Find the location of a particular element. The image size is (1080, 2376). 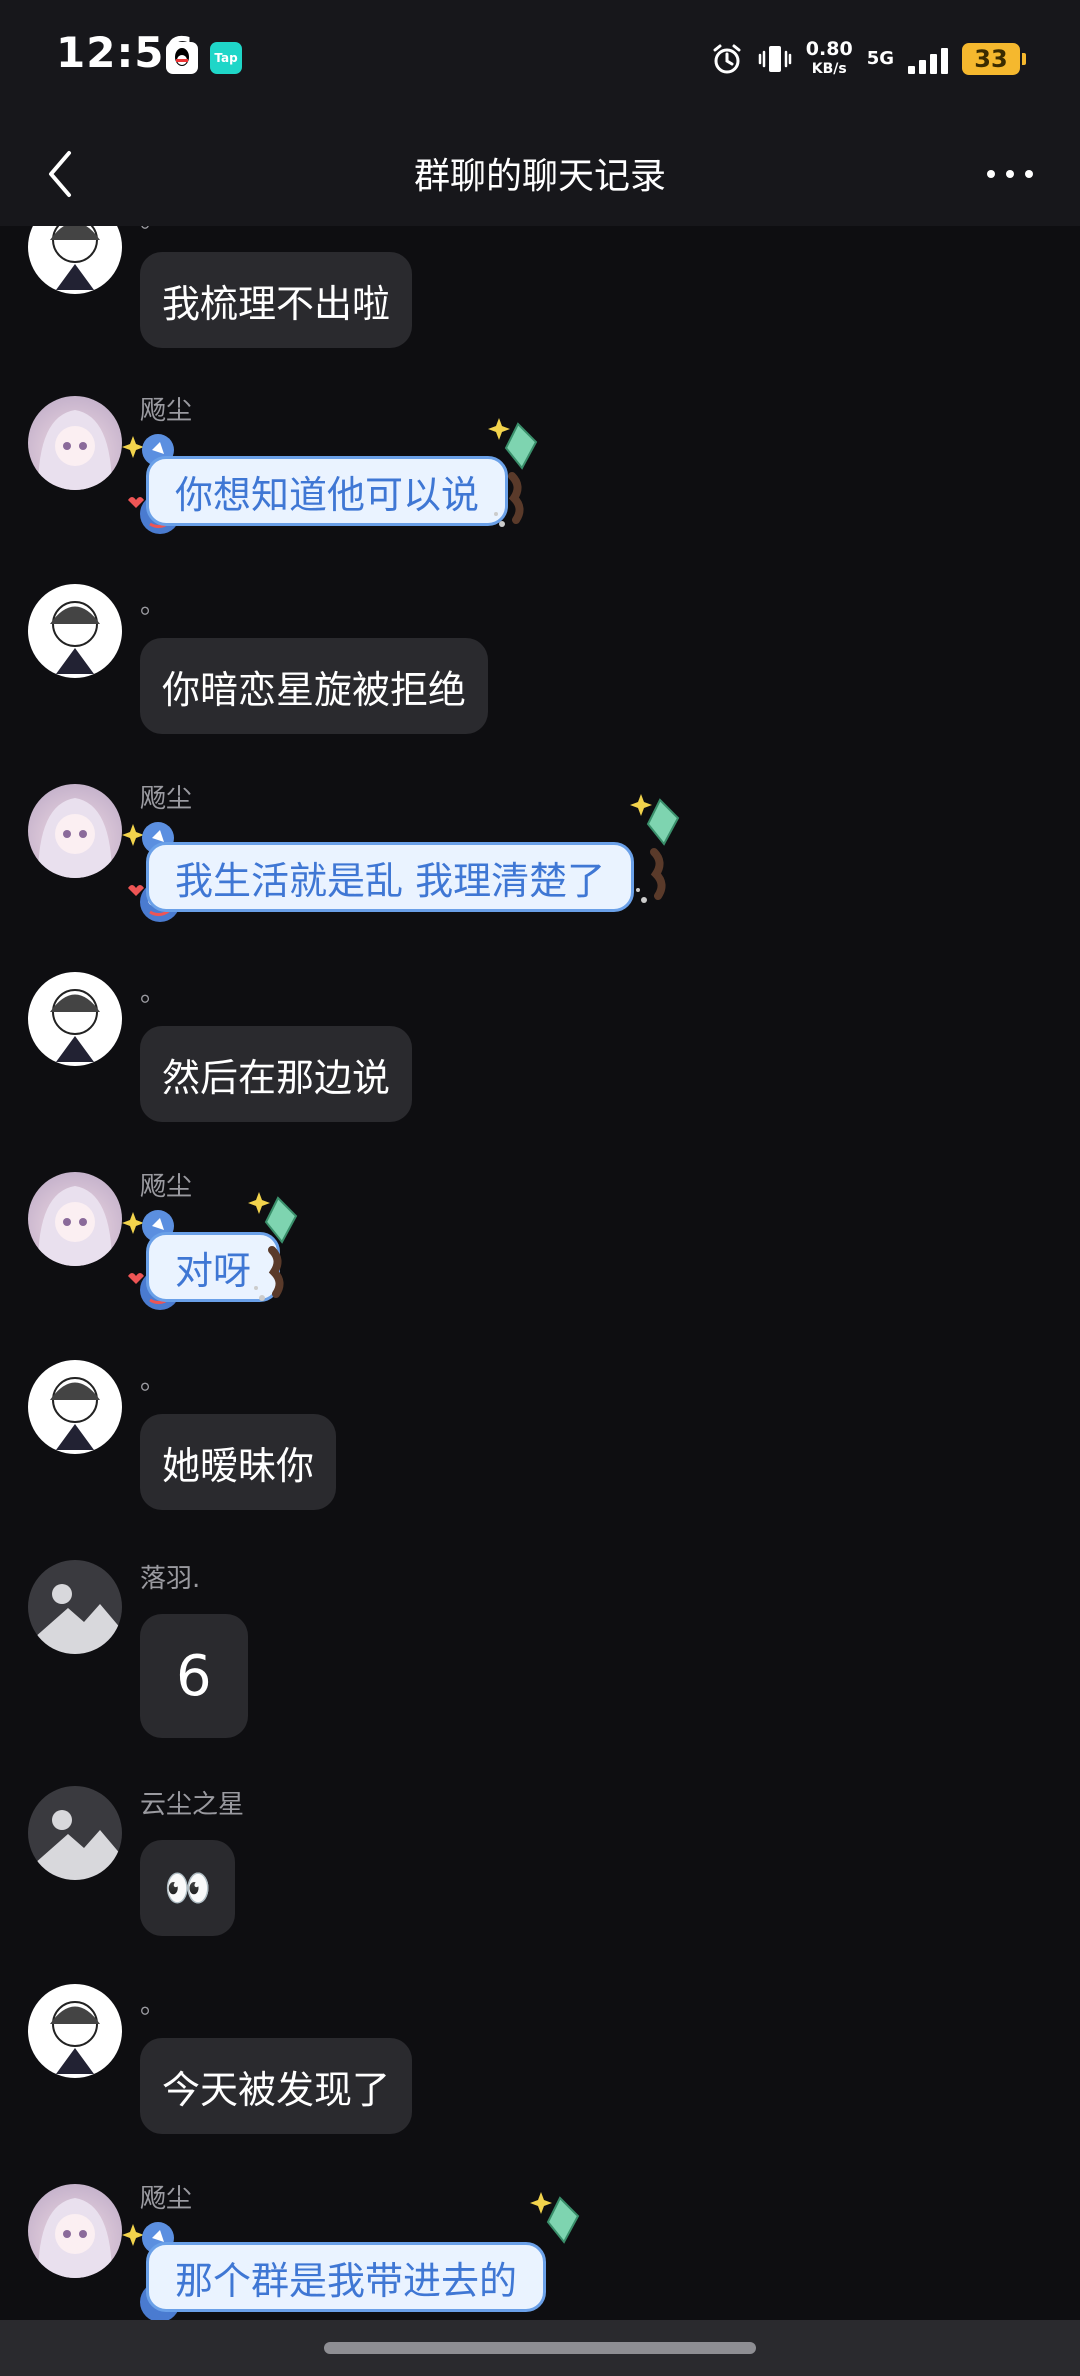

speed-value: 0.80 is located at coordinates (829, 49).